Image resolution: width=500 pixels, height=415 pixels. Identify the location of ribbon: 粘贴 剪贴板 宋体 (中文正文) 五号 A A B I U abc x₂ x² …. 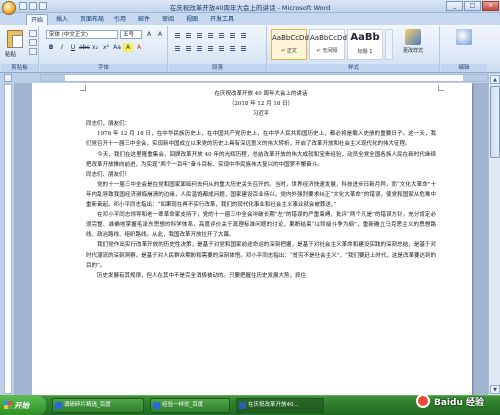
(250, 49).